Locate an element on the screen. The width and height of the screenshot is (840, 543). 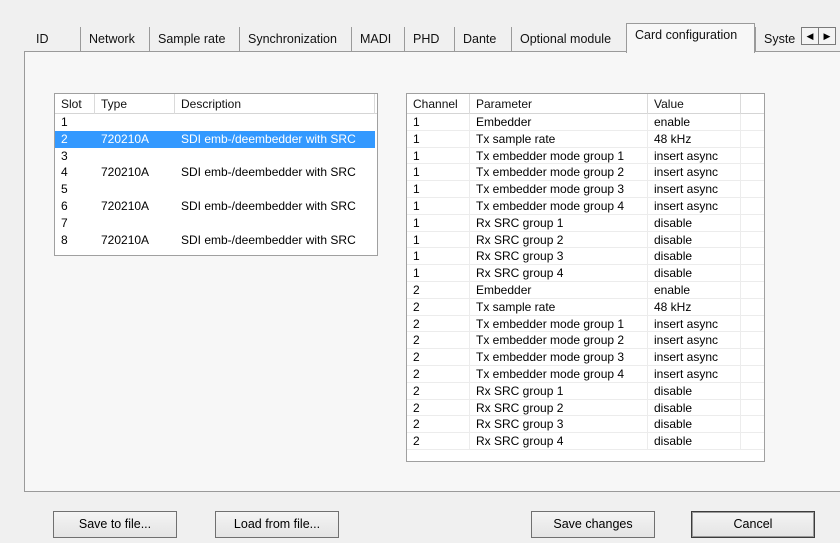
parameter-row: 1 Embedder enable is located at coordinates (585, 122).